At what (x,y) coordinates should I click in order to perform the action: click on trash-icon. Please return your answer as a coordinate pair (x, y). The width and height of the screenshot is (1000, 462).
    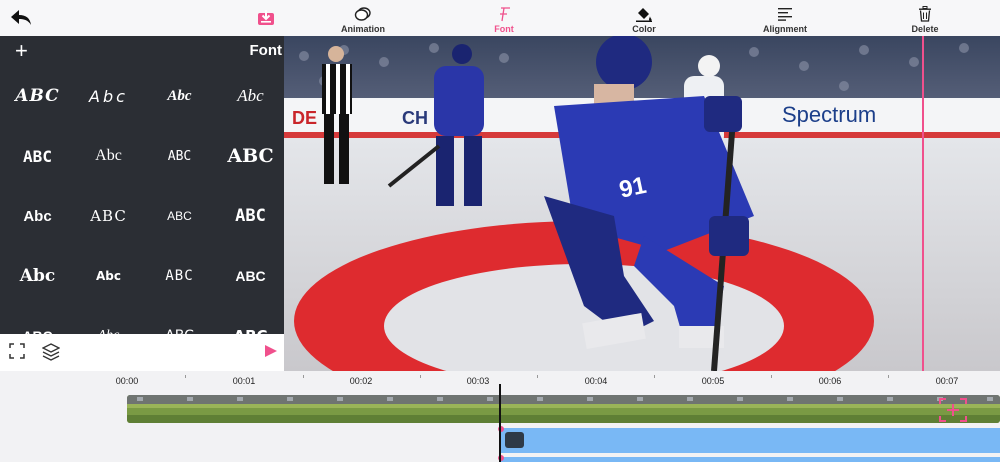
    Looking at the image, I should click on (925, 14).